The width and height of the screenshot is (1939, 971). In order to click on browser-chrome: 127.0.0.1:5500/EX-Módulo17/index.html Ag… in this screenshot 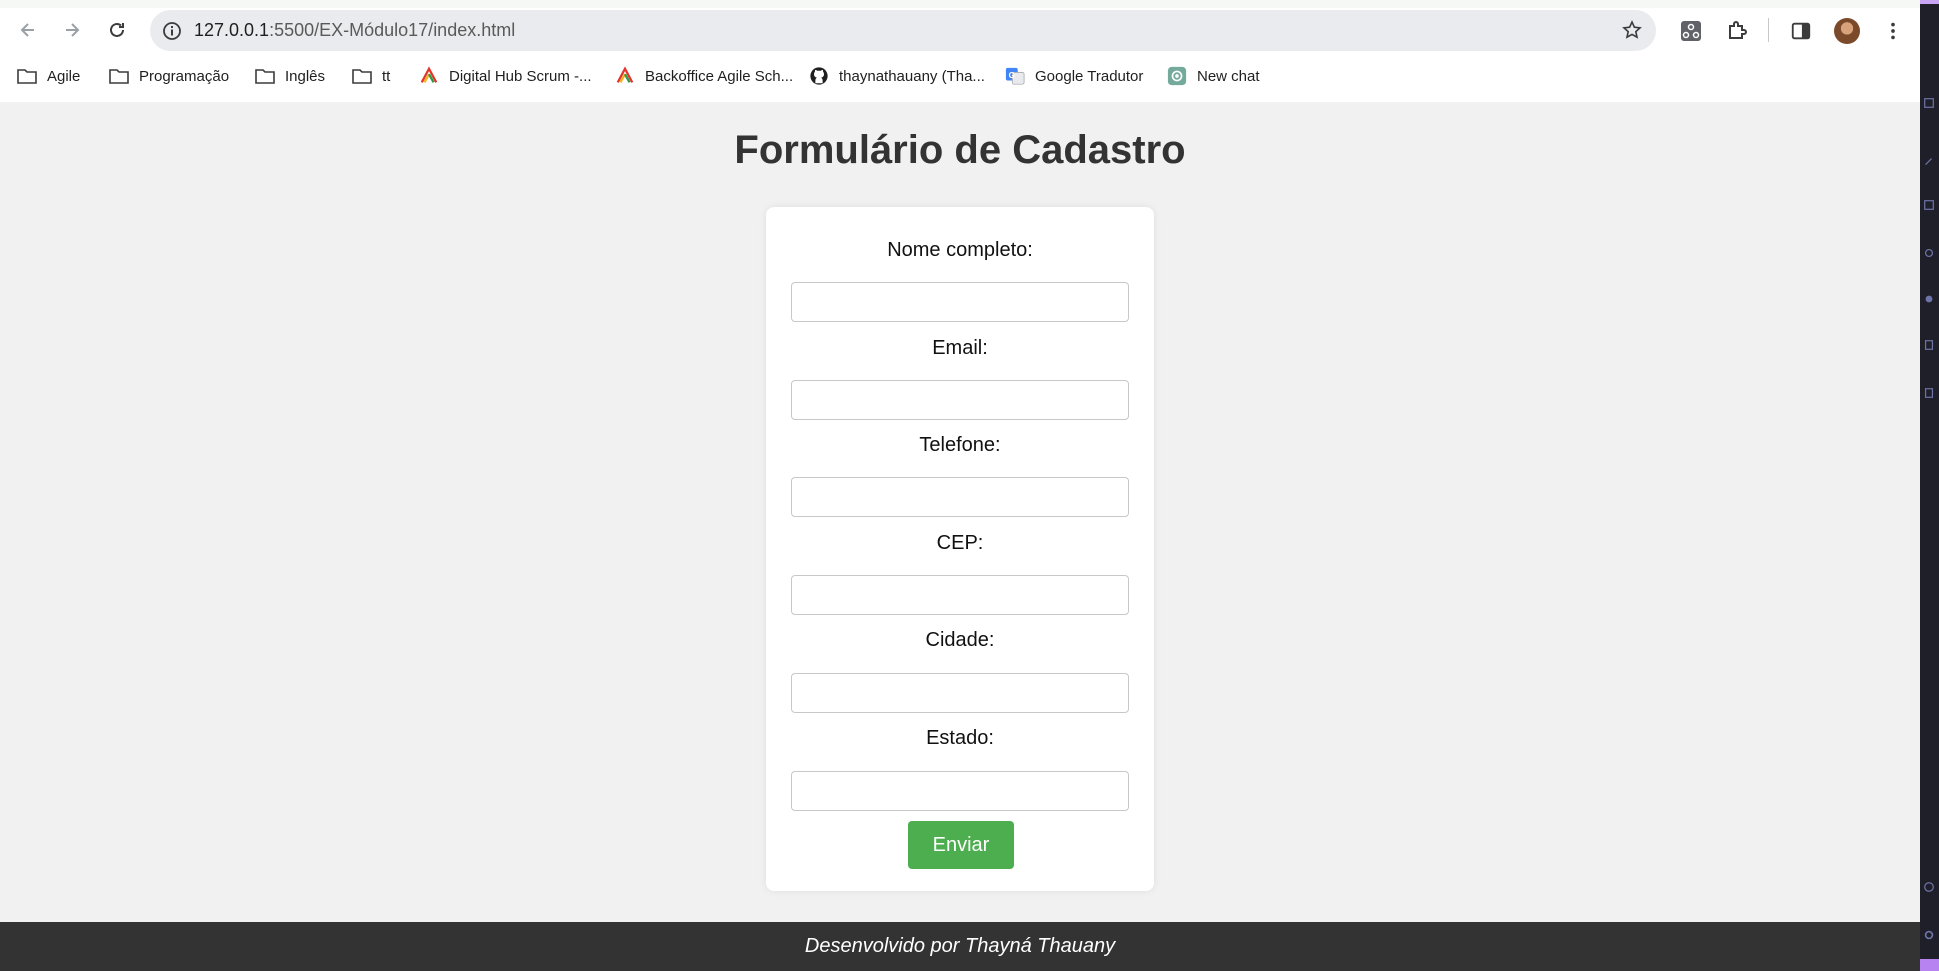, I will do `click(960, 51)`.